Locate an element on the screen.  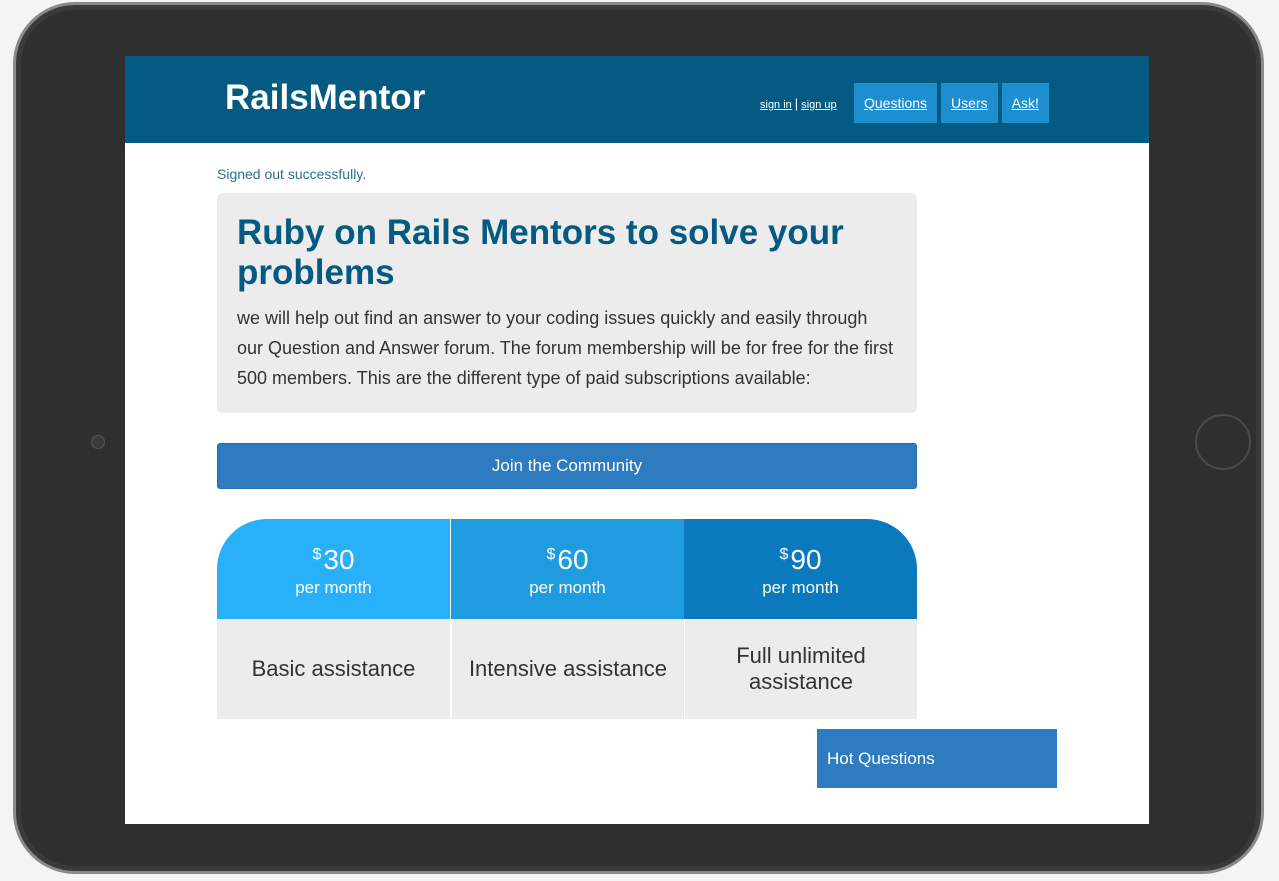
home-button is located at coordinates (1223, 442).